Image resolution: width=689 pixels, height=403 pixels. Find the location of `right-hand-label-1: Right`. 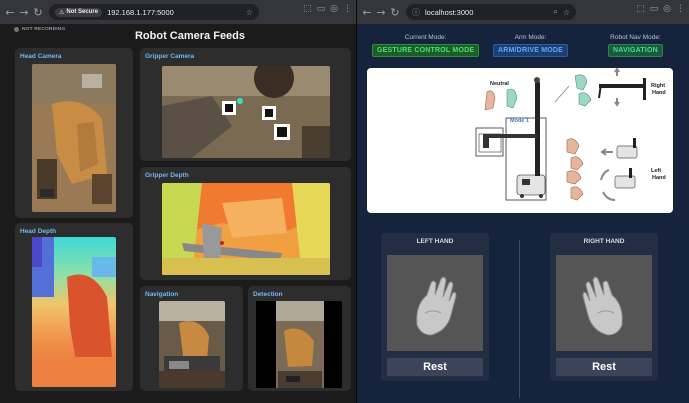

right-hand-label-1: Right is located at coordinates (658, 86).